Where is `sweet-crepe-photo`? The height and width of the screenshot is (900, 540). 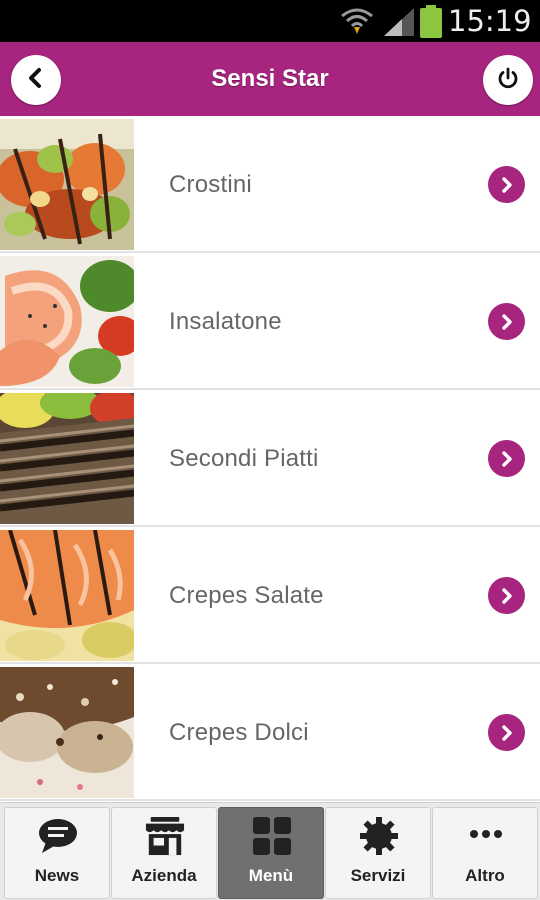
sweet-crepe-photo is located at coordinates (67, 732).